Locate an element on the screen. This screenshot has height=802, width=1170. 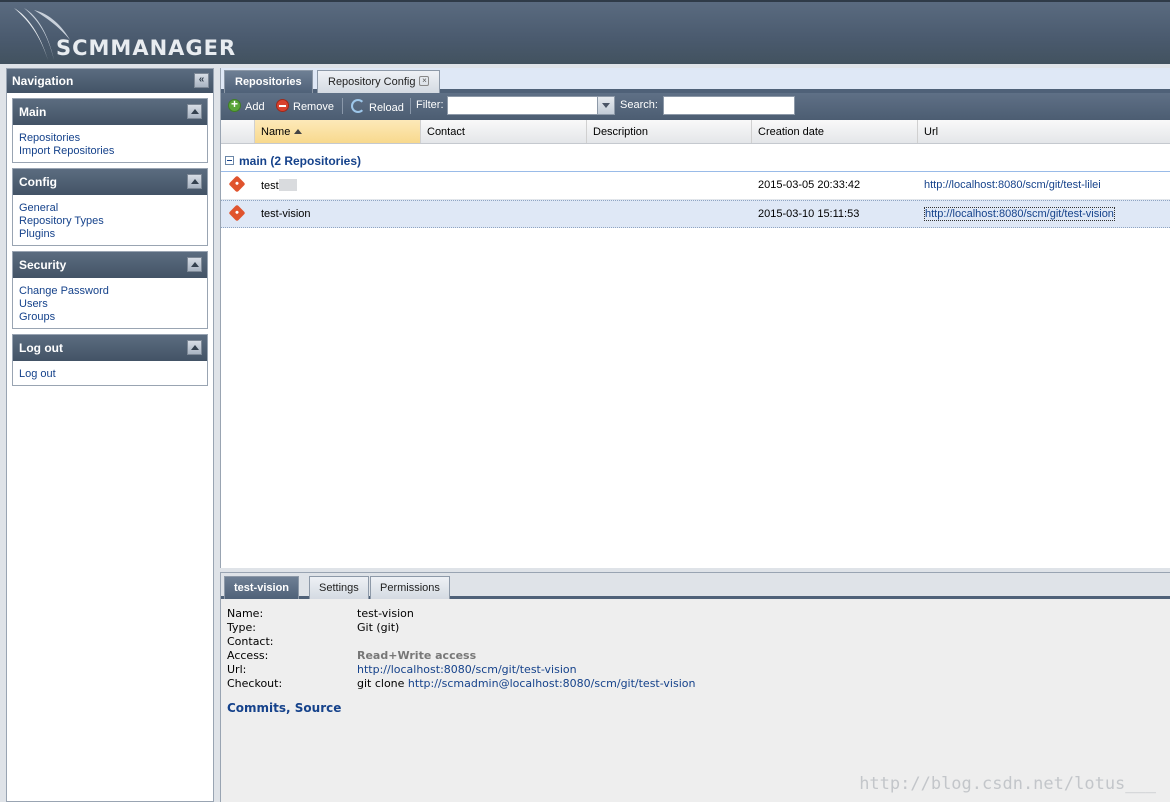
tab-repository-info: test-vision is located at coordinates (262, 587).